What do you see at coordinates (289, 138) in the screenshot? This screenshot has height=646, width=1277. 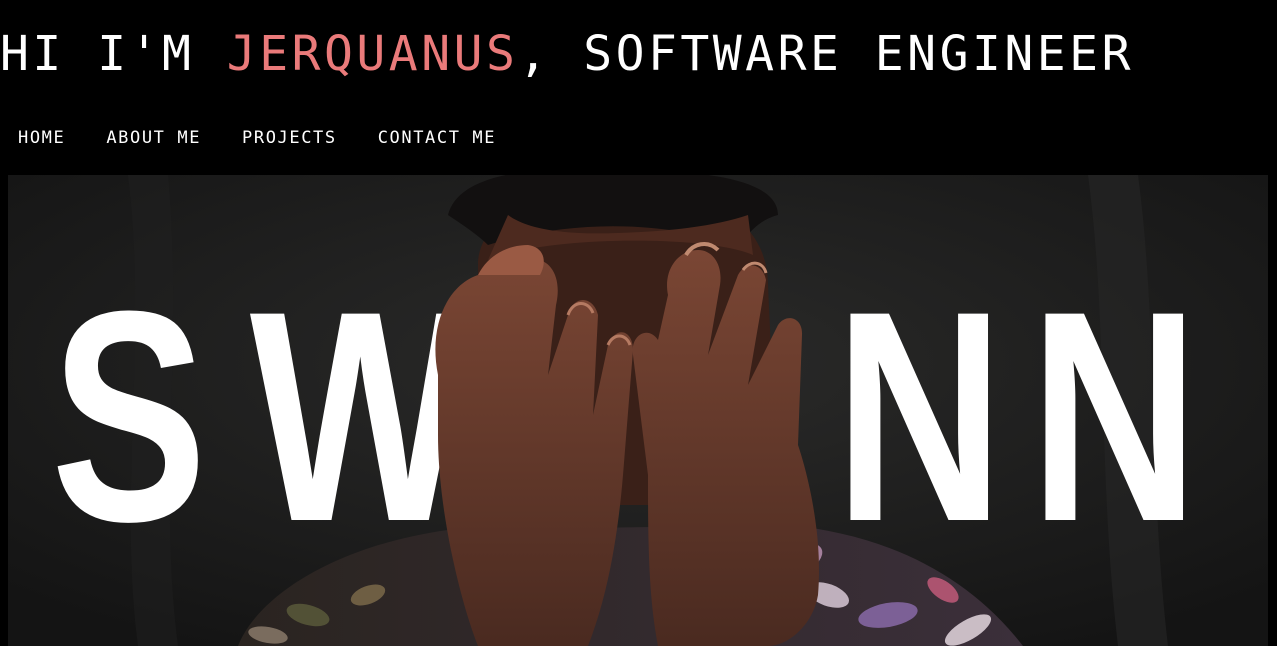 I see `nav-projects-link: PROJECTS` at bounding box center [289, 138].